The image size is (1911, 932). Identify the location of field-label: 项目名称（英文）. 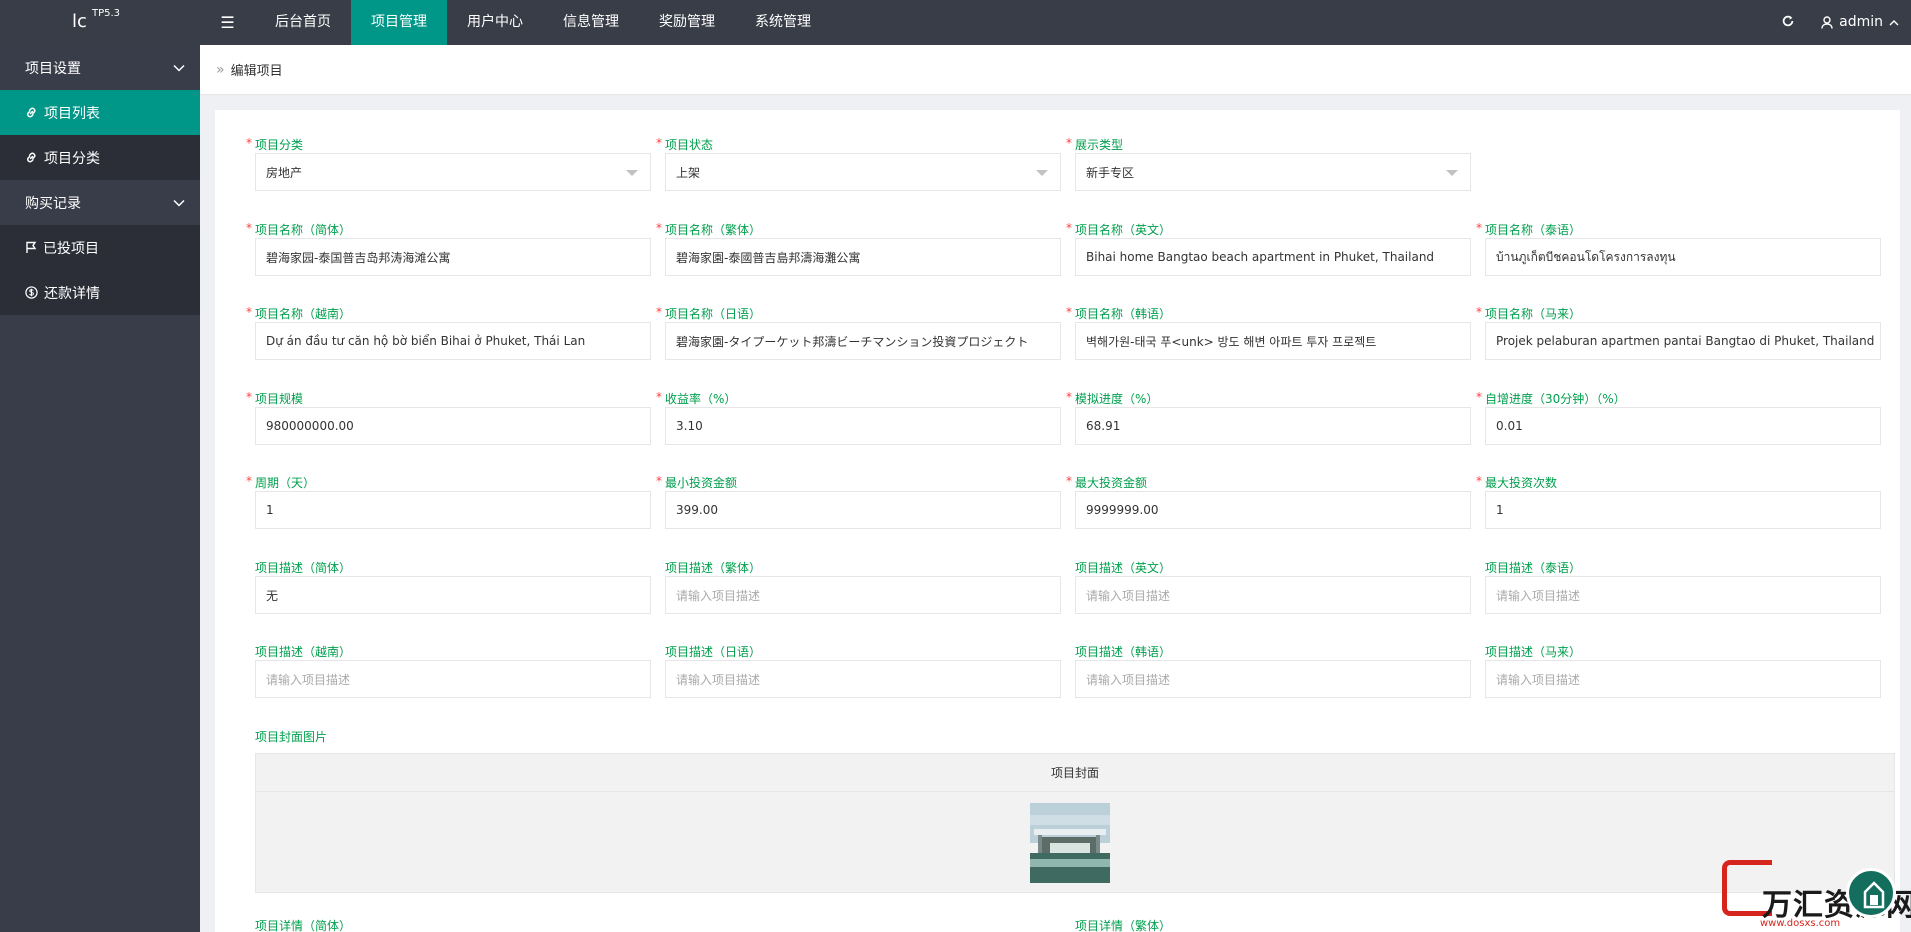
(1123, 230).